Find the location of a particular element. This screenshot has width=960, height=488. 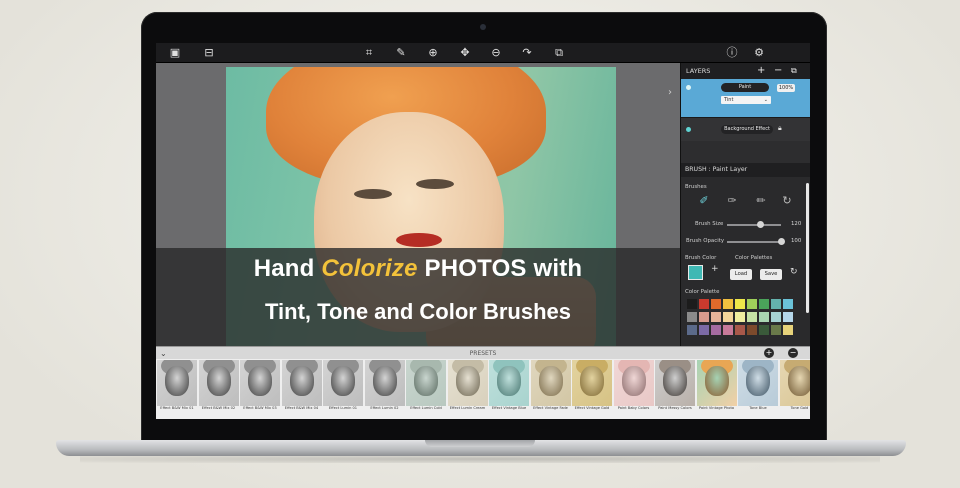

brush-icon: ✎ is located at coordinates (401, 53).